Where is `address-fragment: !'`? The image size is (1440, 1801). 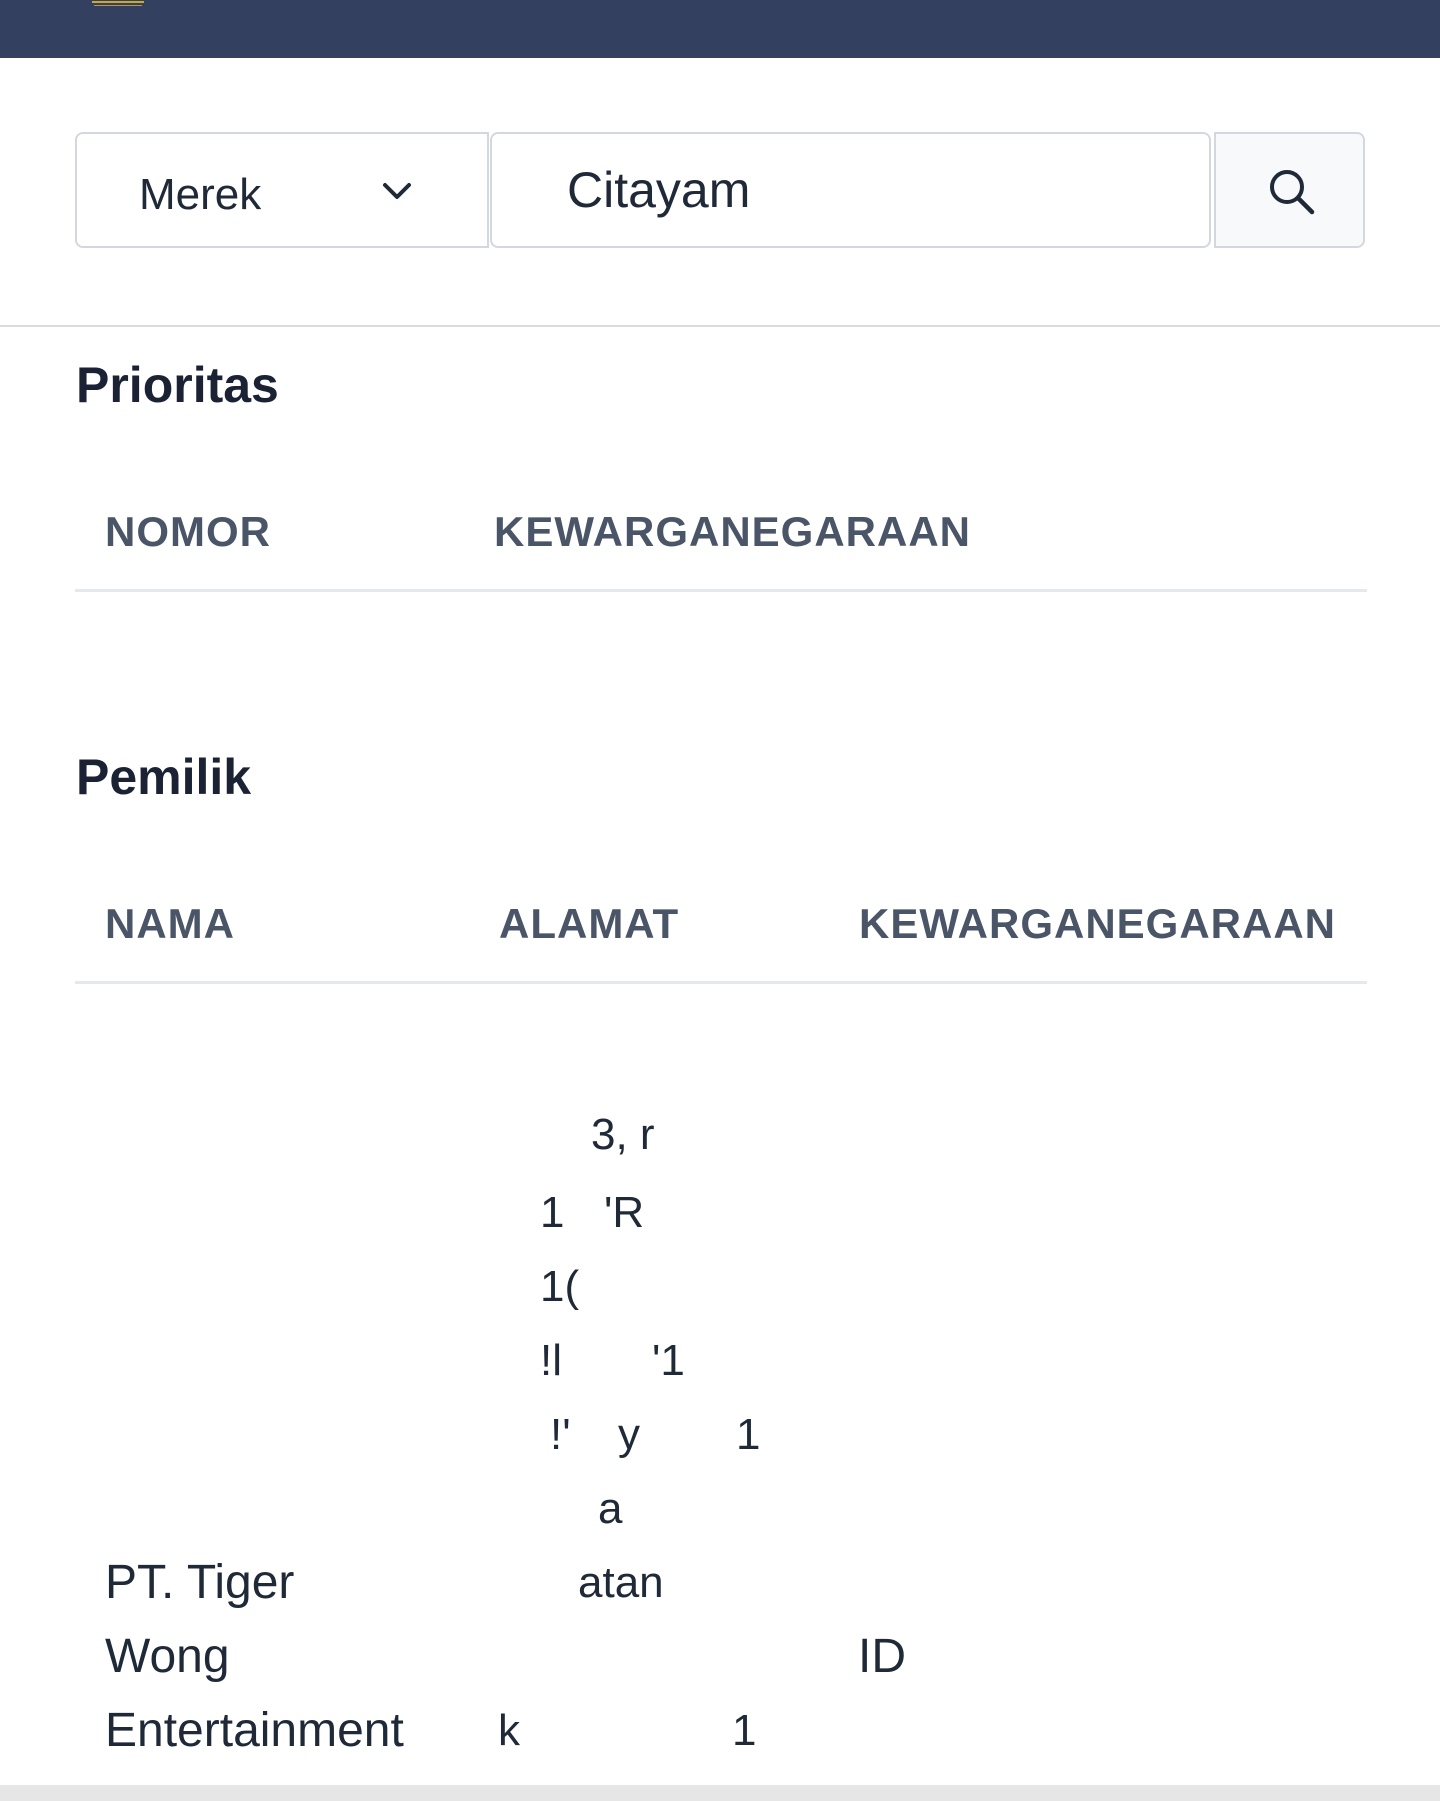
address-fragment: !' is located at coordinates (560, 1434).